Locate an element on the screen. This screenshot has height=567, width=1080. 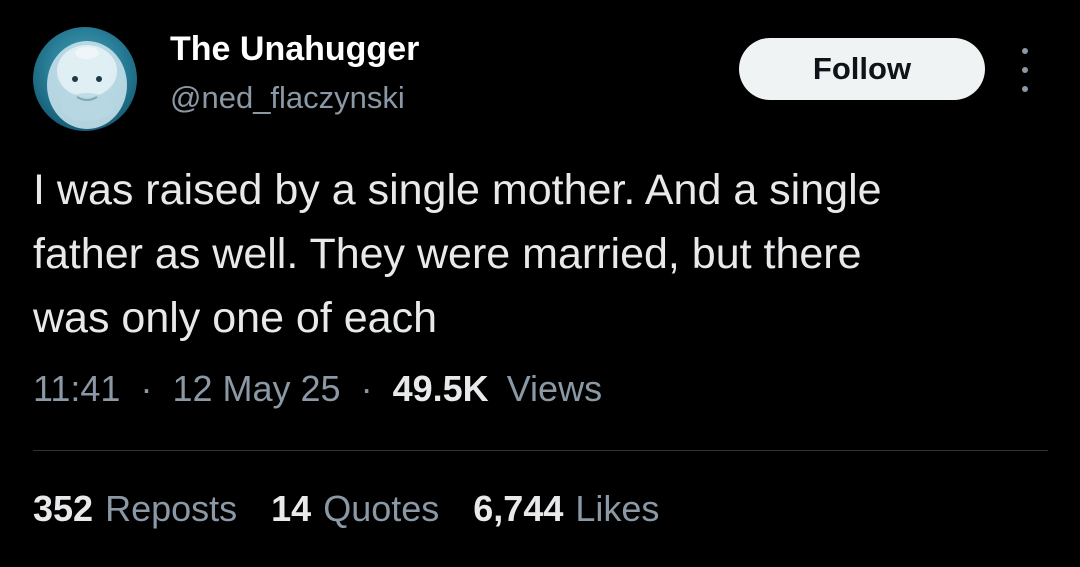
follow-button: Follow is located at coordinates (862, 69).